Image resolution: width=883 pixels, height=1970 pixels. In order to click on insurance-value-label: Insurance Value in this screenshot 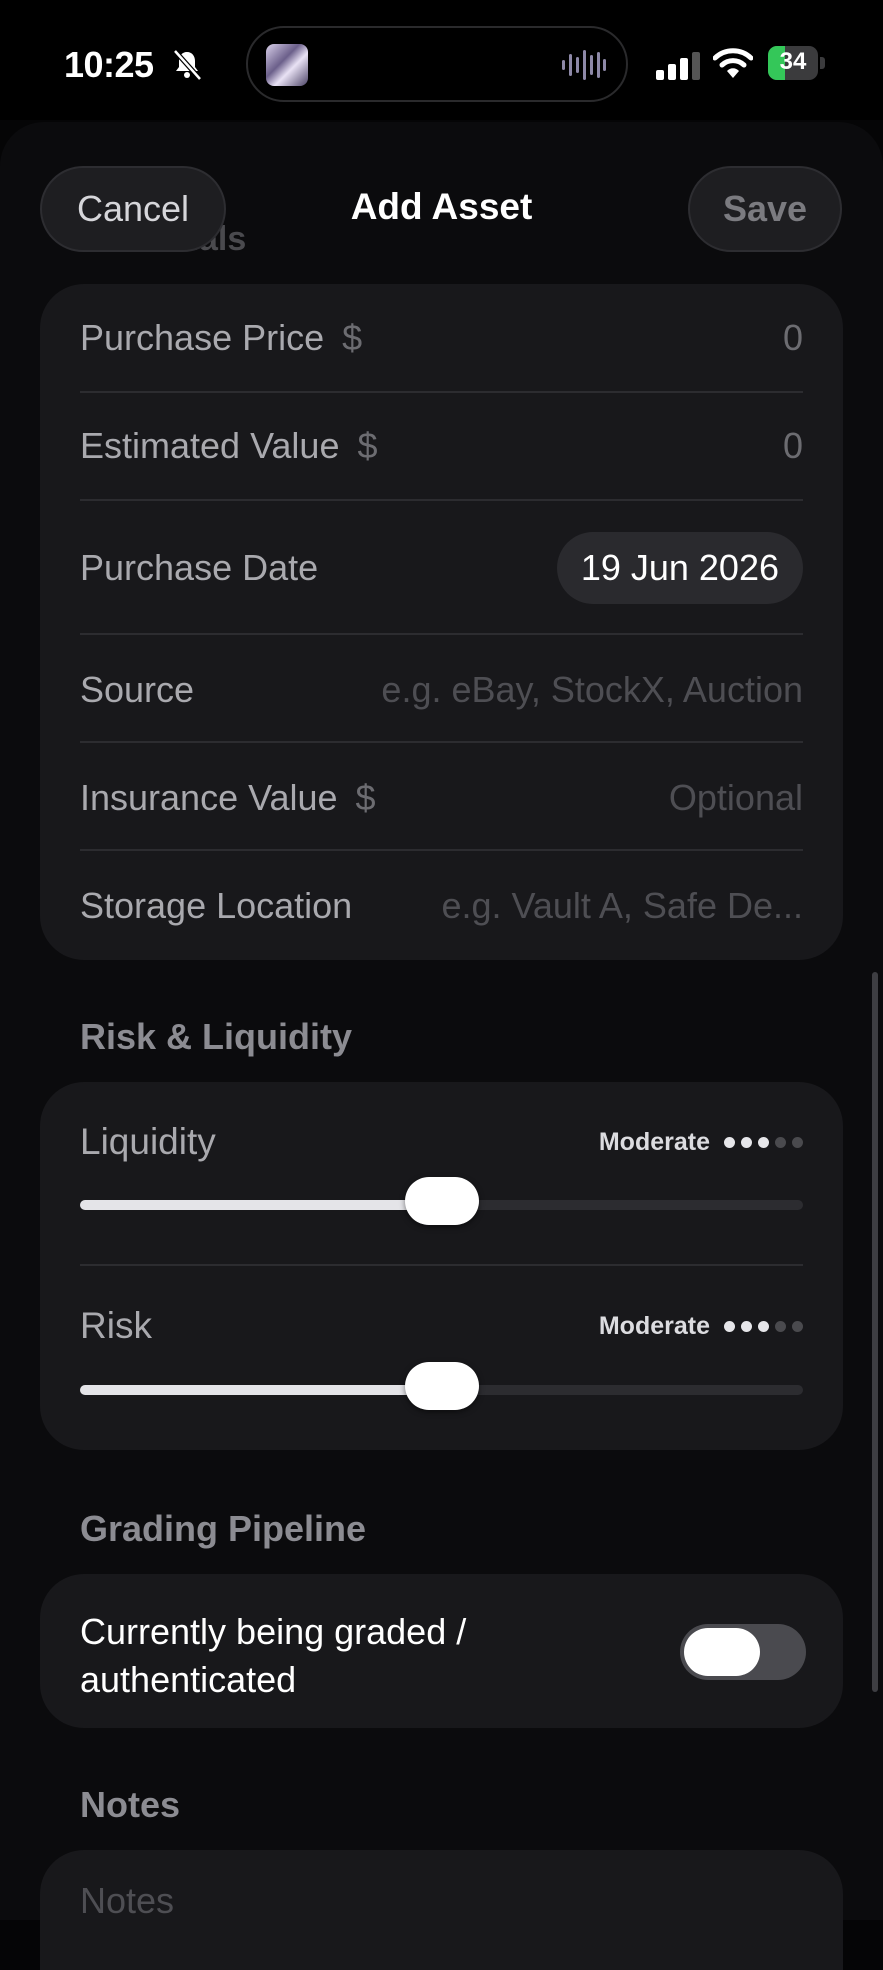, I will do `click(209, 797)`.